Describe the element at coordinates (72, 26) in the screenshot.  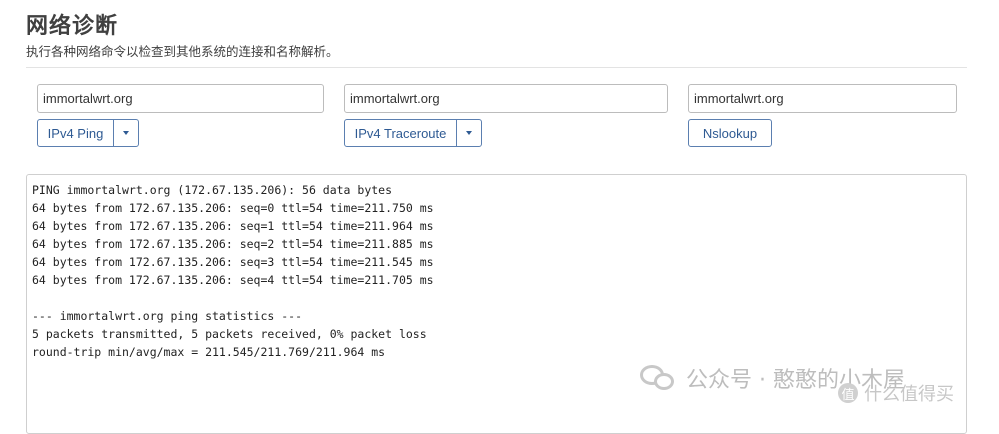
I see `page-title: 网络诊断` at that location.